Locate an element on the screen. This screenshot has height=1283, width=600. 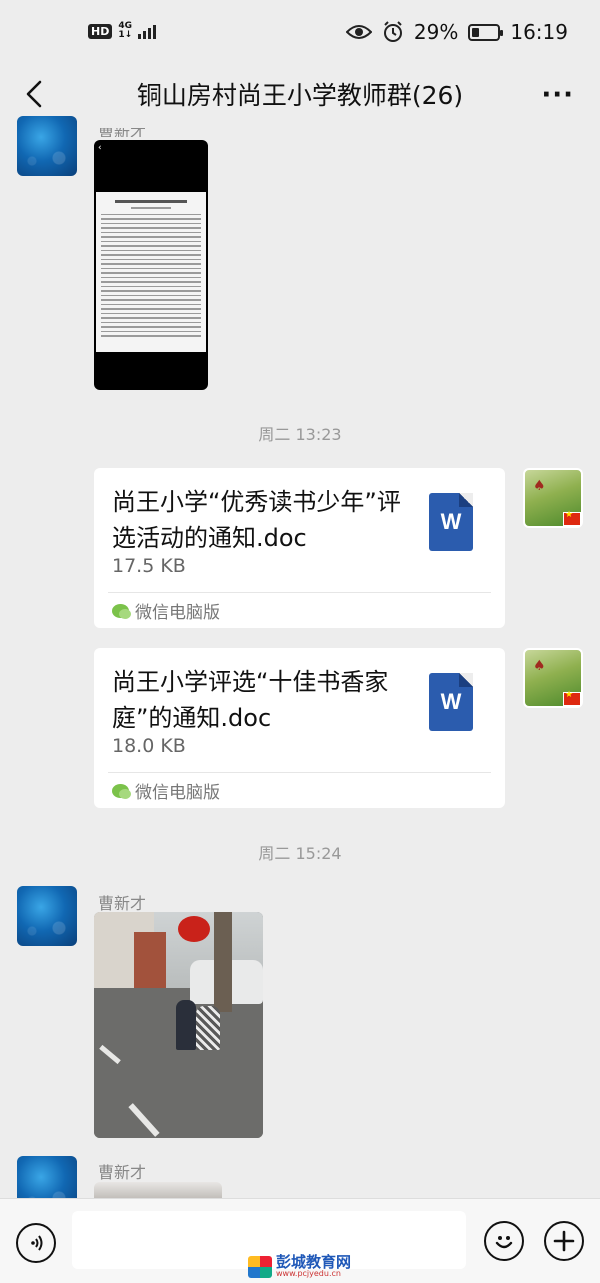
file-size: 17.5 KB is located at coordinates (149, 566).